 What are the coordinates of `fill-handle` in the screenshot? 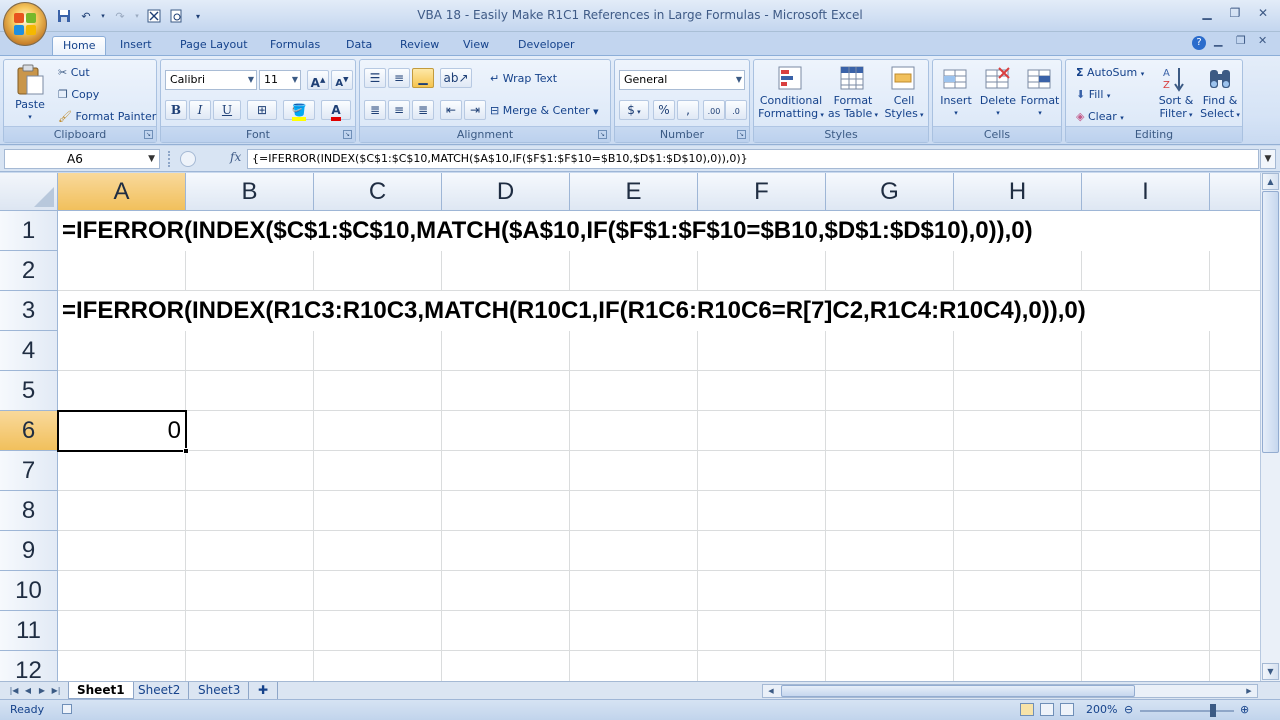 It's located at (186, 451).